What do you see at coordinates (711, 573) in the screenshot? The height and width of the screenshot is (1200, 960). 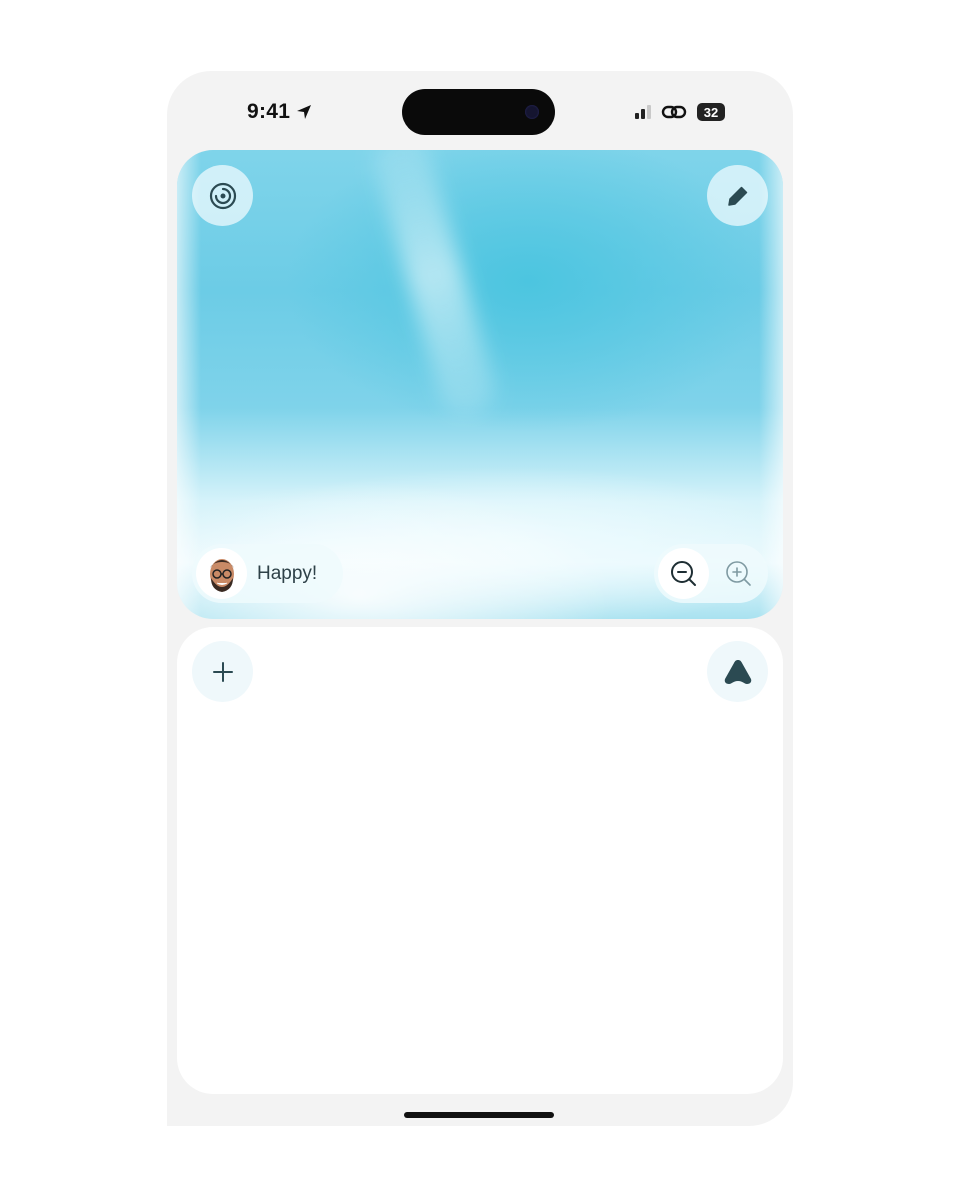 I see `zoom-controls` at bounding box center [711, 573].